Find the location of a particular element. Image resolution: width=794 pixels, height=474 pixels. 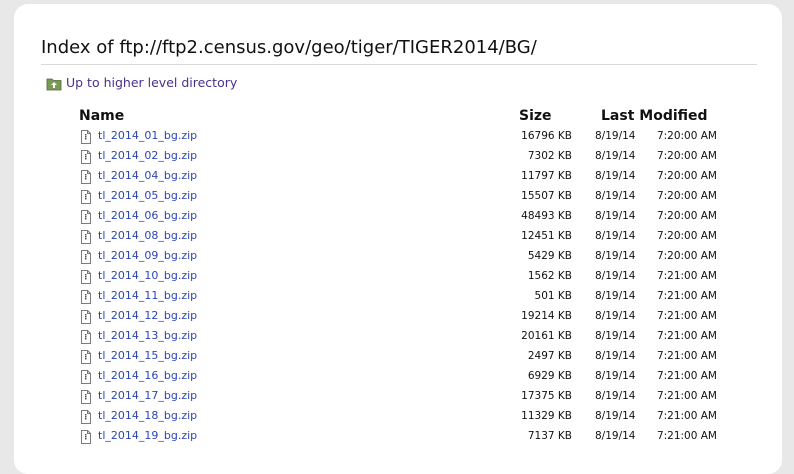

file-size: 11797 KB is located at coordinates (546, 176).